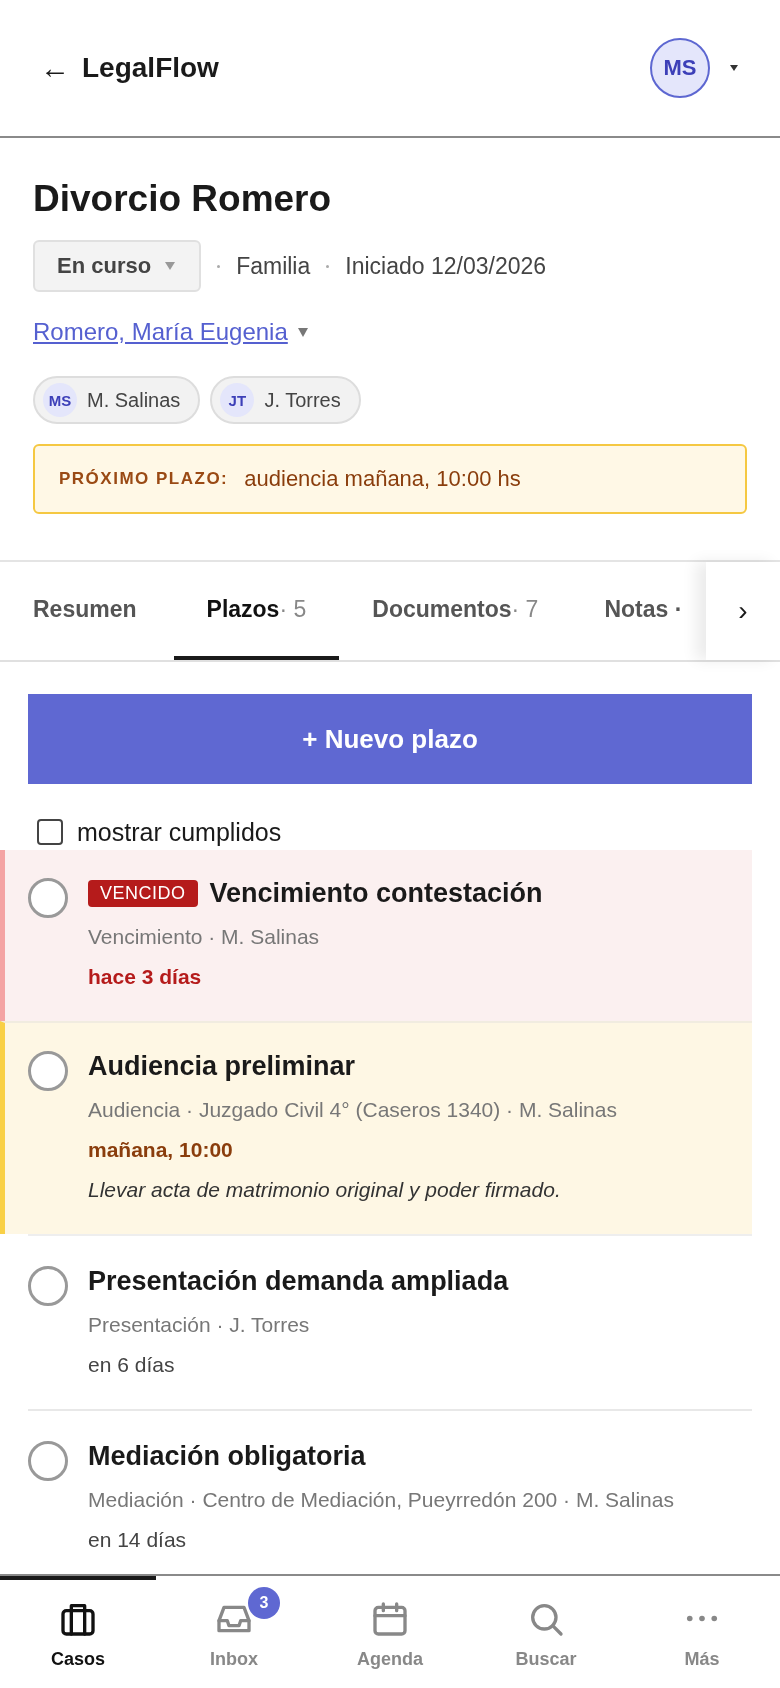 The image size is (780, 1688). Describe the element at coordinates (234, 1632) in the screenshot. I see `nav-item: 3 Inbox` at that location.